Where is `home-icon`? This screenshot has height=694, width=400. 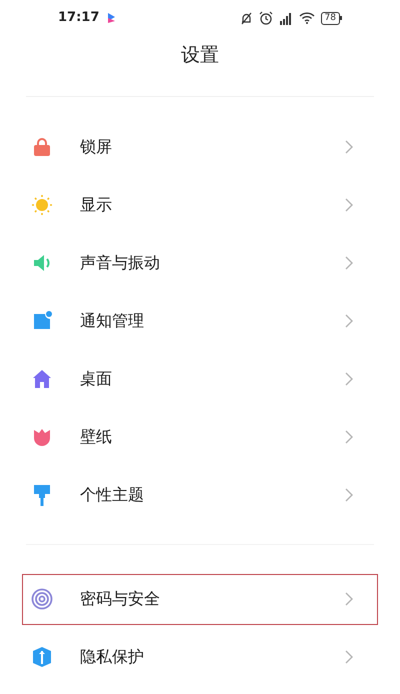
home-icon is located at coordinates (42, 379).